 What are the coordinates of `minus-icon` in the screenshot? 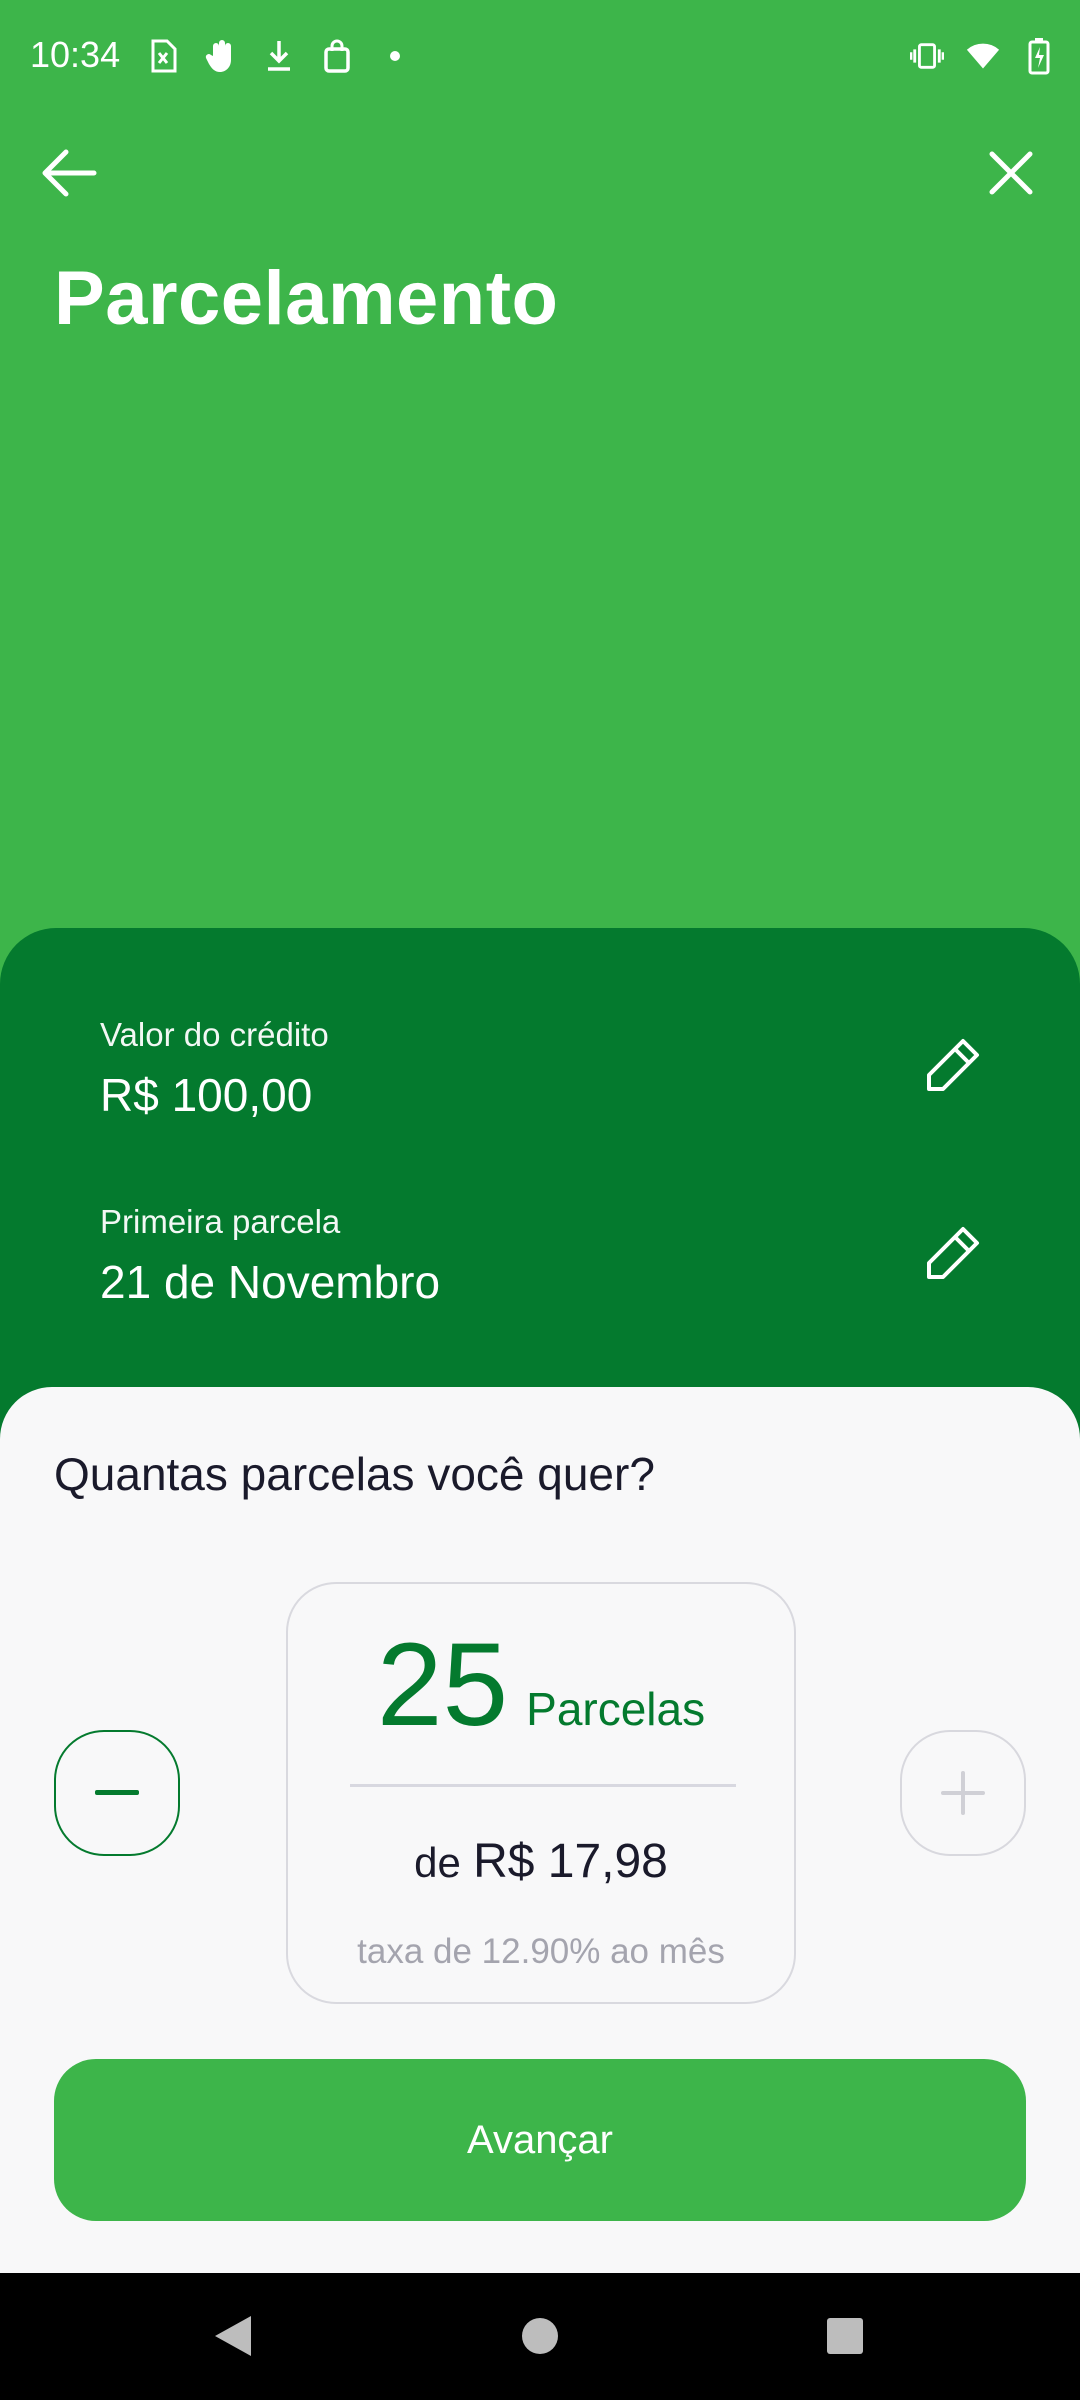 It's located at (117, 1792).